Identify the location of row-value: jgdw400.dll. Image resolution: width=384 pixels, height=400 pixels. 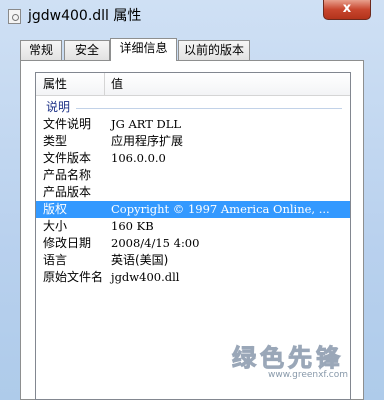
(145, 277).